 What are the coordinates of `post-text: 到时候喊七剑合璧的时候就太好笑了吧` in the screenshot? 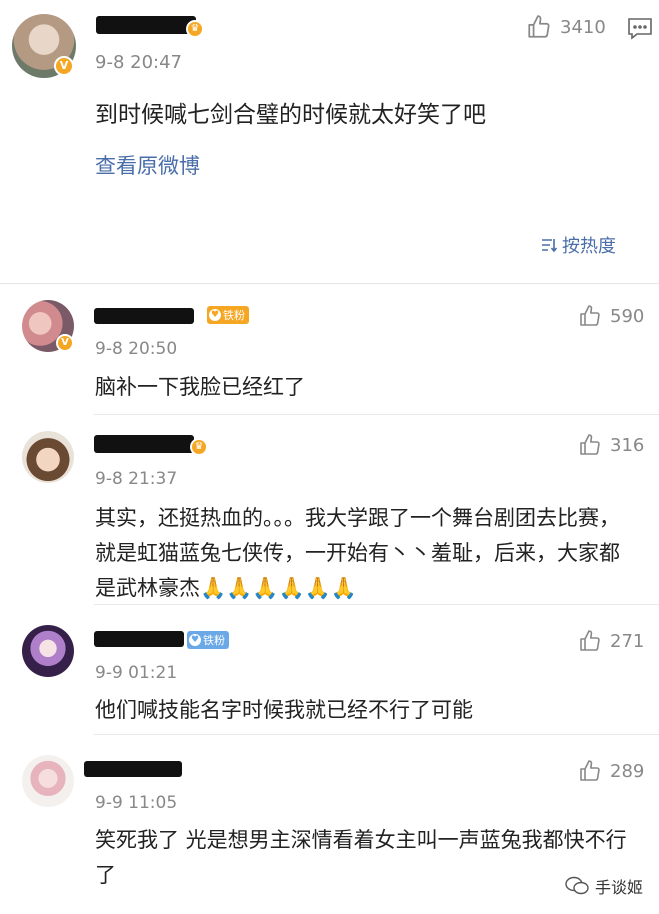 It's located at (290, 115).